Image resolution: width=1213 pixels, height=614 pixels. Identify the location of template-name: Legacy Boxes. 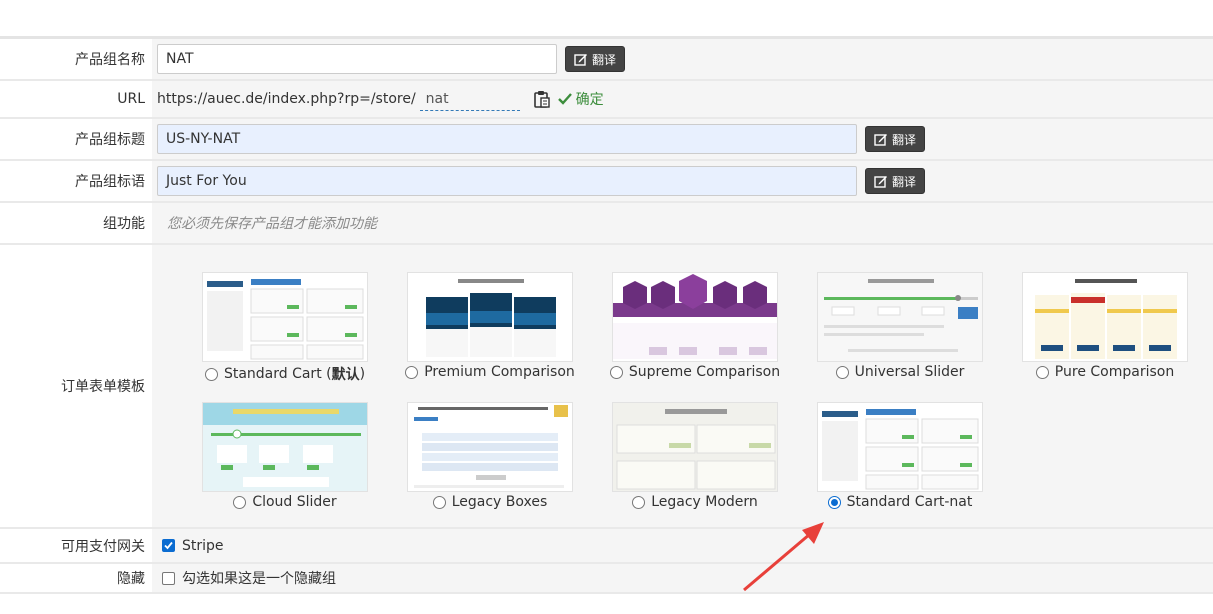
(499, 502).